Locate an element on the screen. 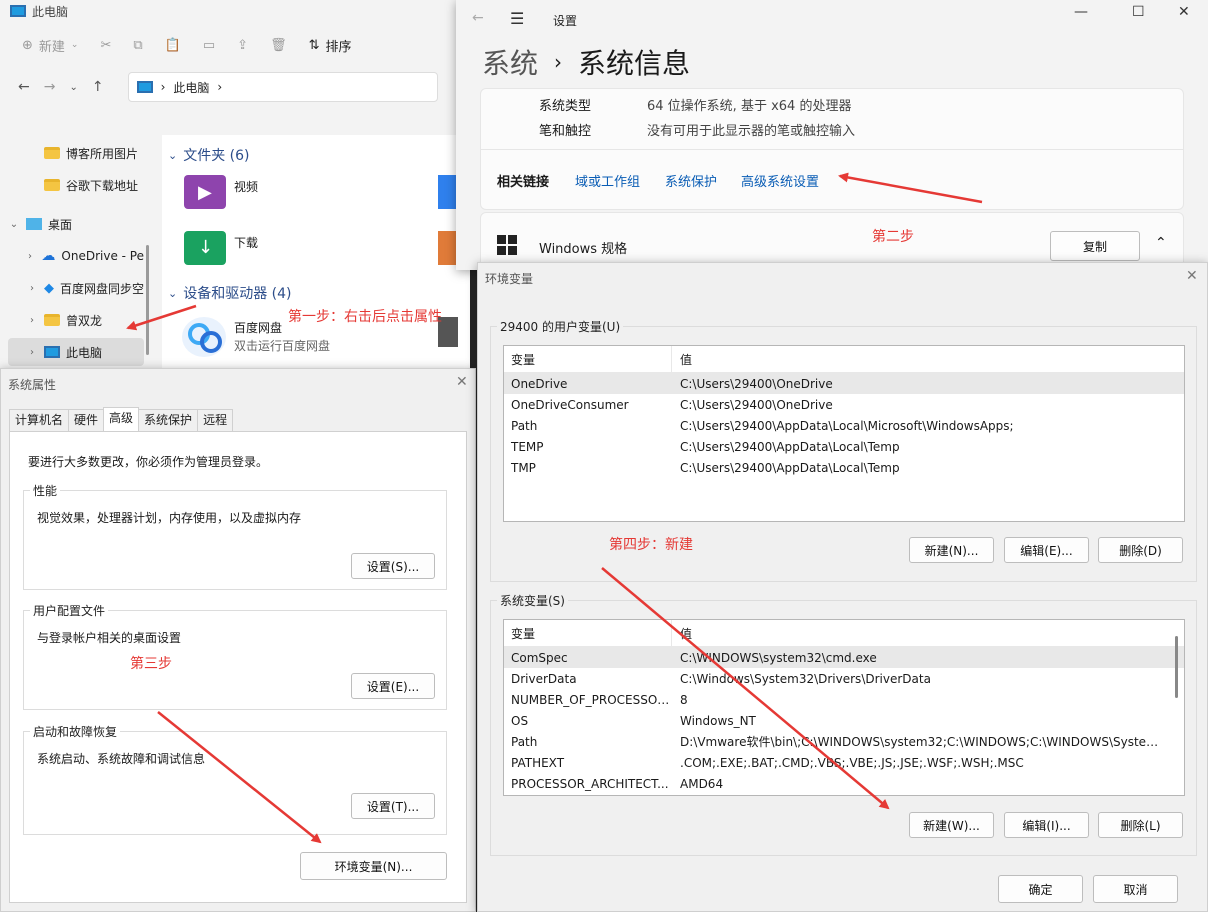  arrow-step3 is located at coordinates (239, 777).